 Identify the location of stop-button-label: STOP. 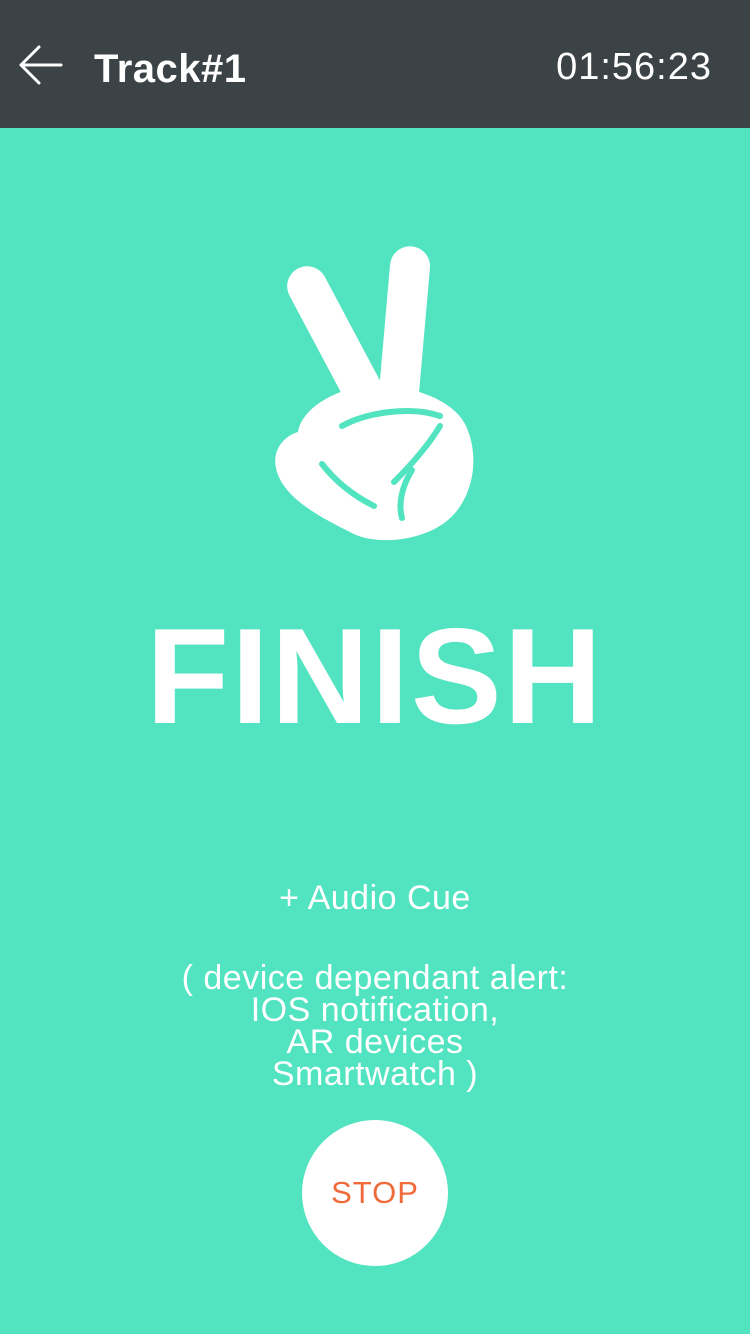
(375, 1192).